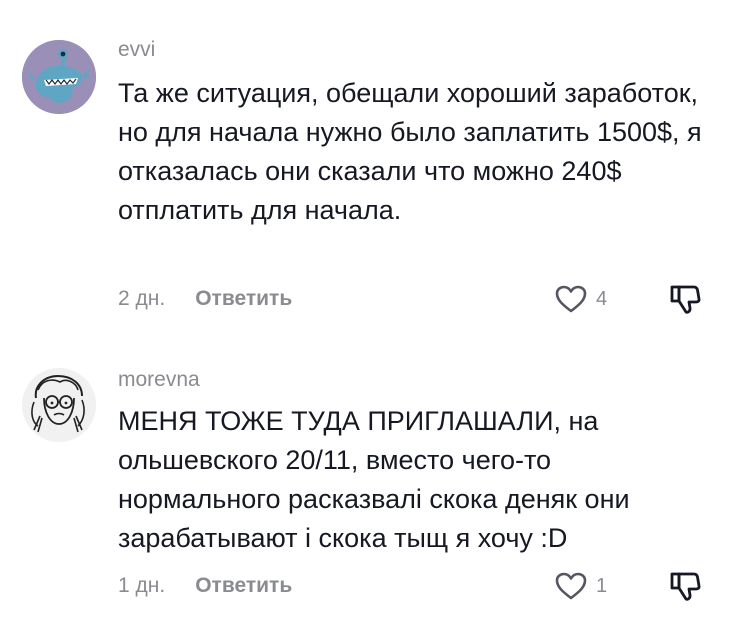 The width and height of the screenshot is (732, 630). I want to click on comment-meta: 2 дн. Ответить, so click(205, 299).